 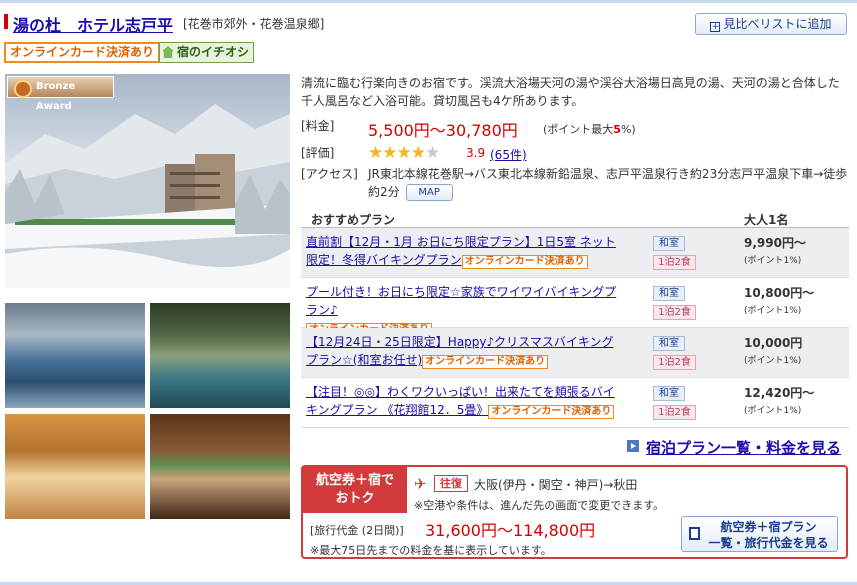 What do you see at coordinates (75, 466) in the screenshot?
I see `photo-thumb-lobby` at bounding box center [75, 466].